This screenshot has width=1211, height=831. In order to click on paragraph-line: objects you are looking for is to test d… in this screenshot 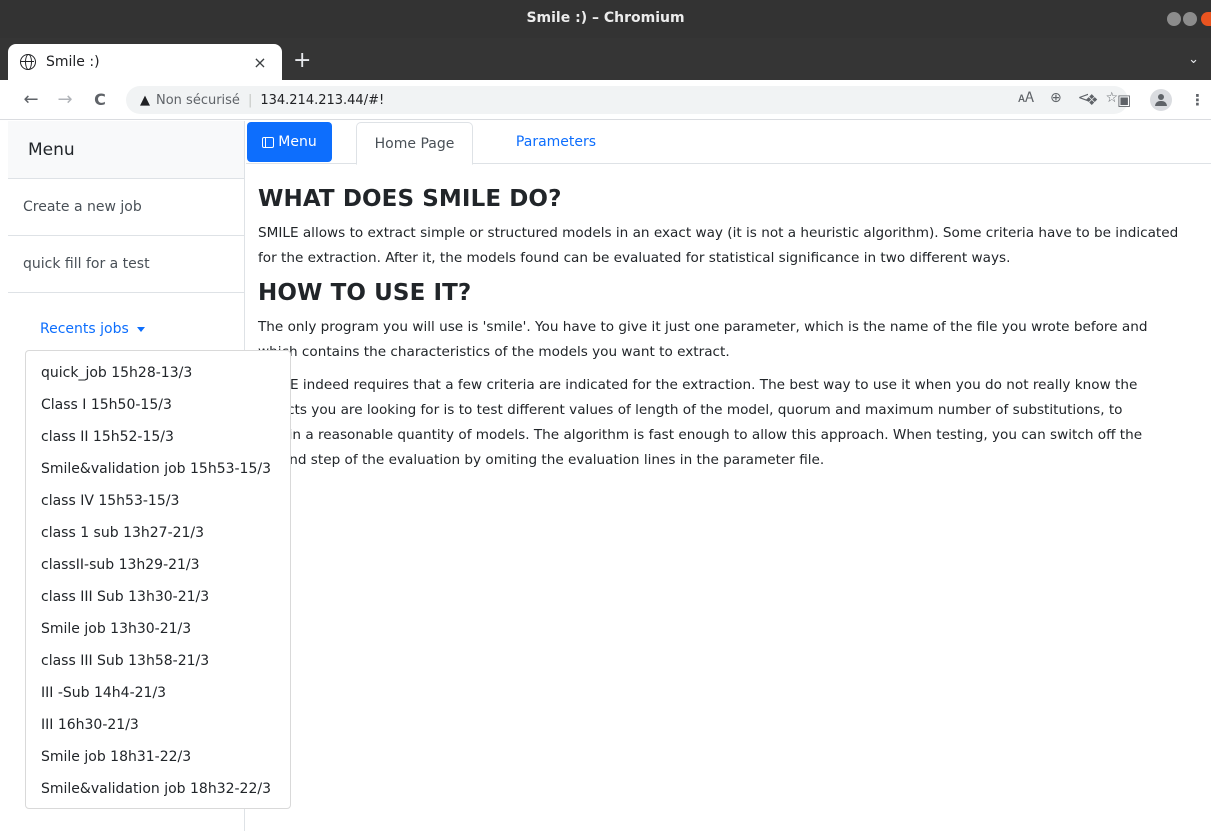, I will do `click(690, 410)`.